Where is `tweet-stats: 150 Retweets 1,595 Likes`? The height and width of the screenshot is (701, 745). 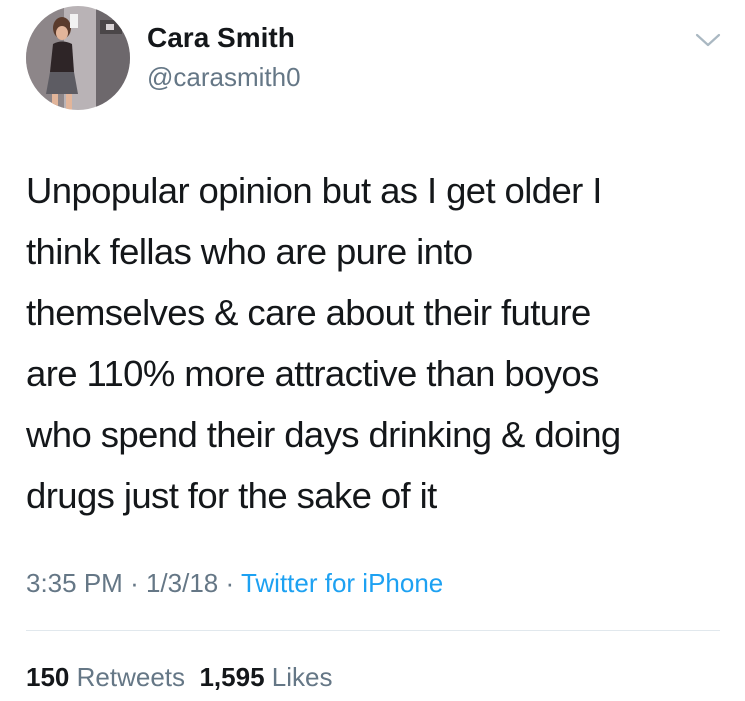 tweet-stats: 150 Retweets 1,595 Likes is located at coordinates (179, 677).